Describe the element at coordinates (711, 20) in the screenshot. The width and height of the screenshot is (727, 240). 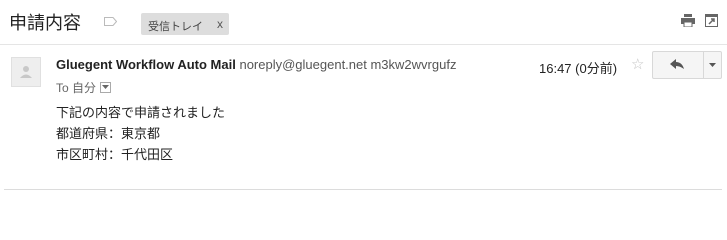
I see `new-window-icon` at that location.